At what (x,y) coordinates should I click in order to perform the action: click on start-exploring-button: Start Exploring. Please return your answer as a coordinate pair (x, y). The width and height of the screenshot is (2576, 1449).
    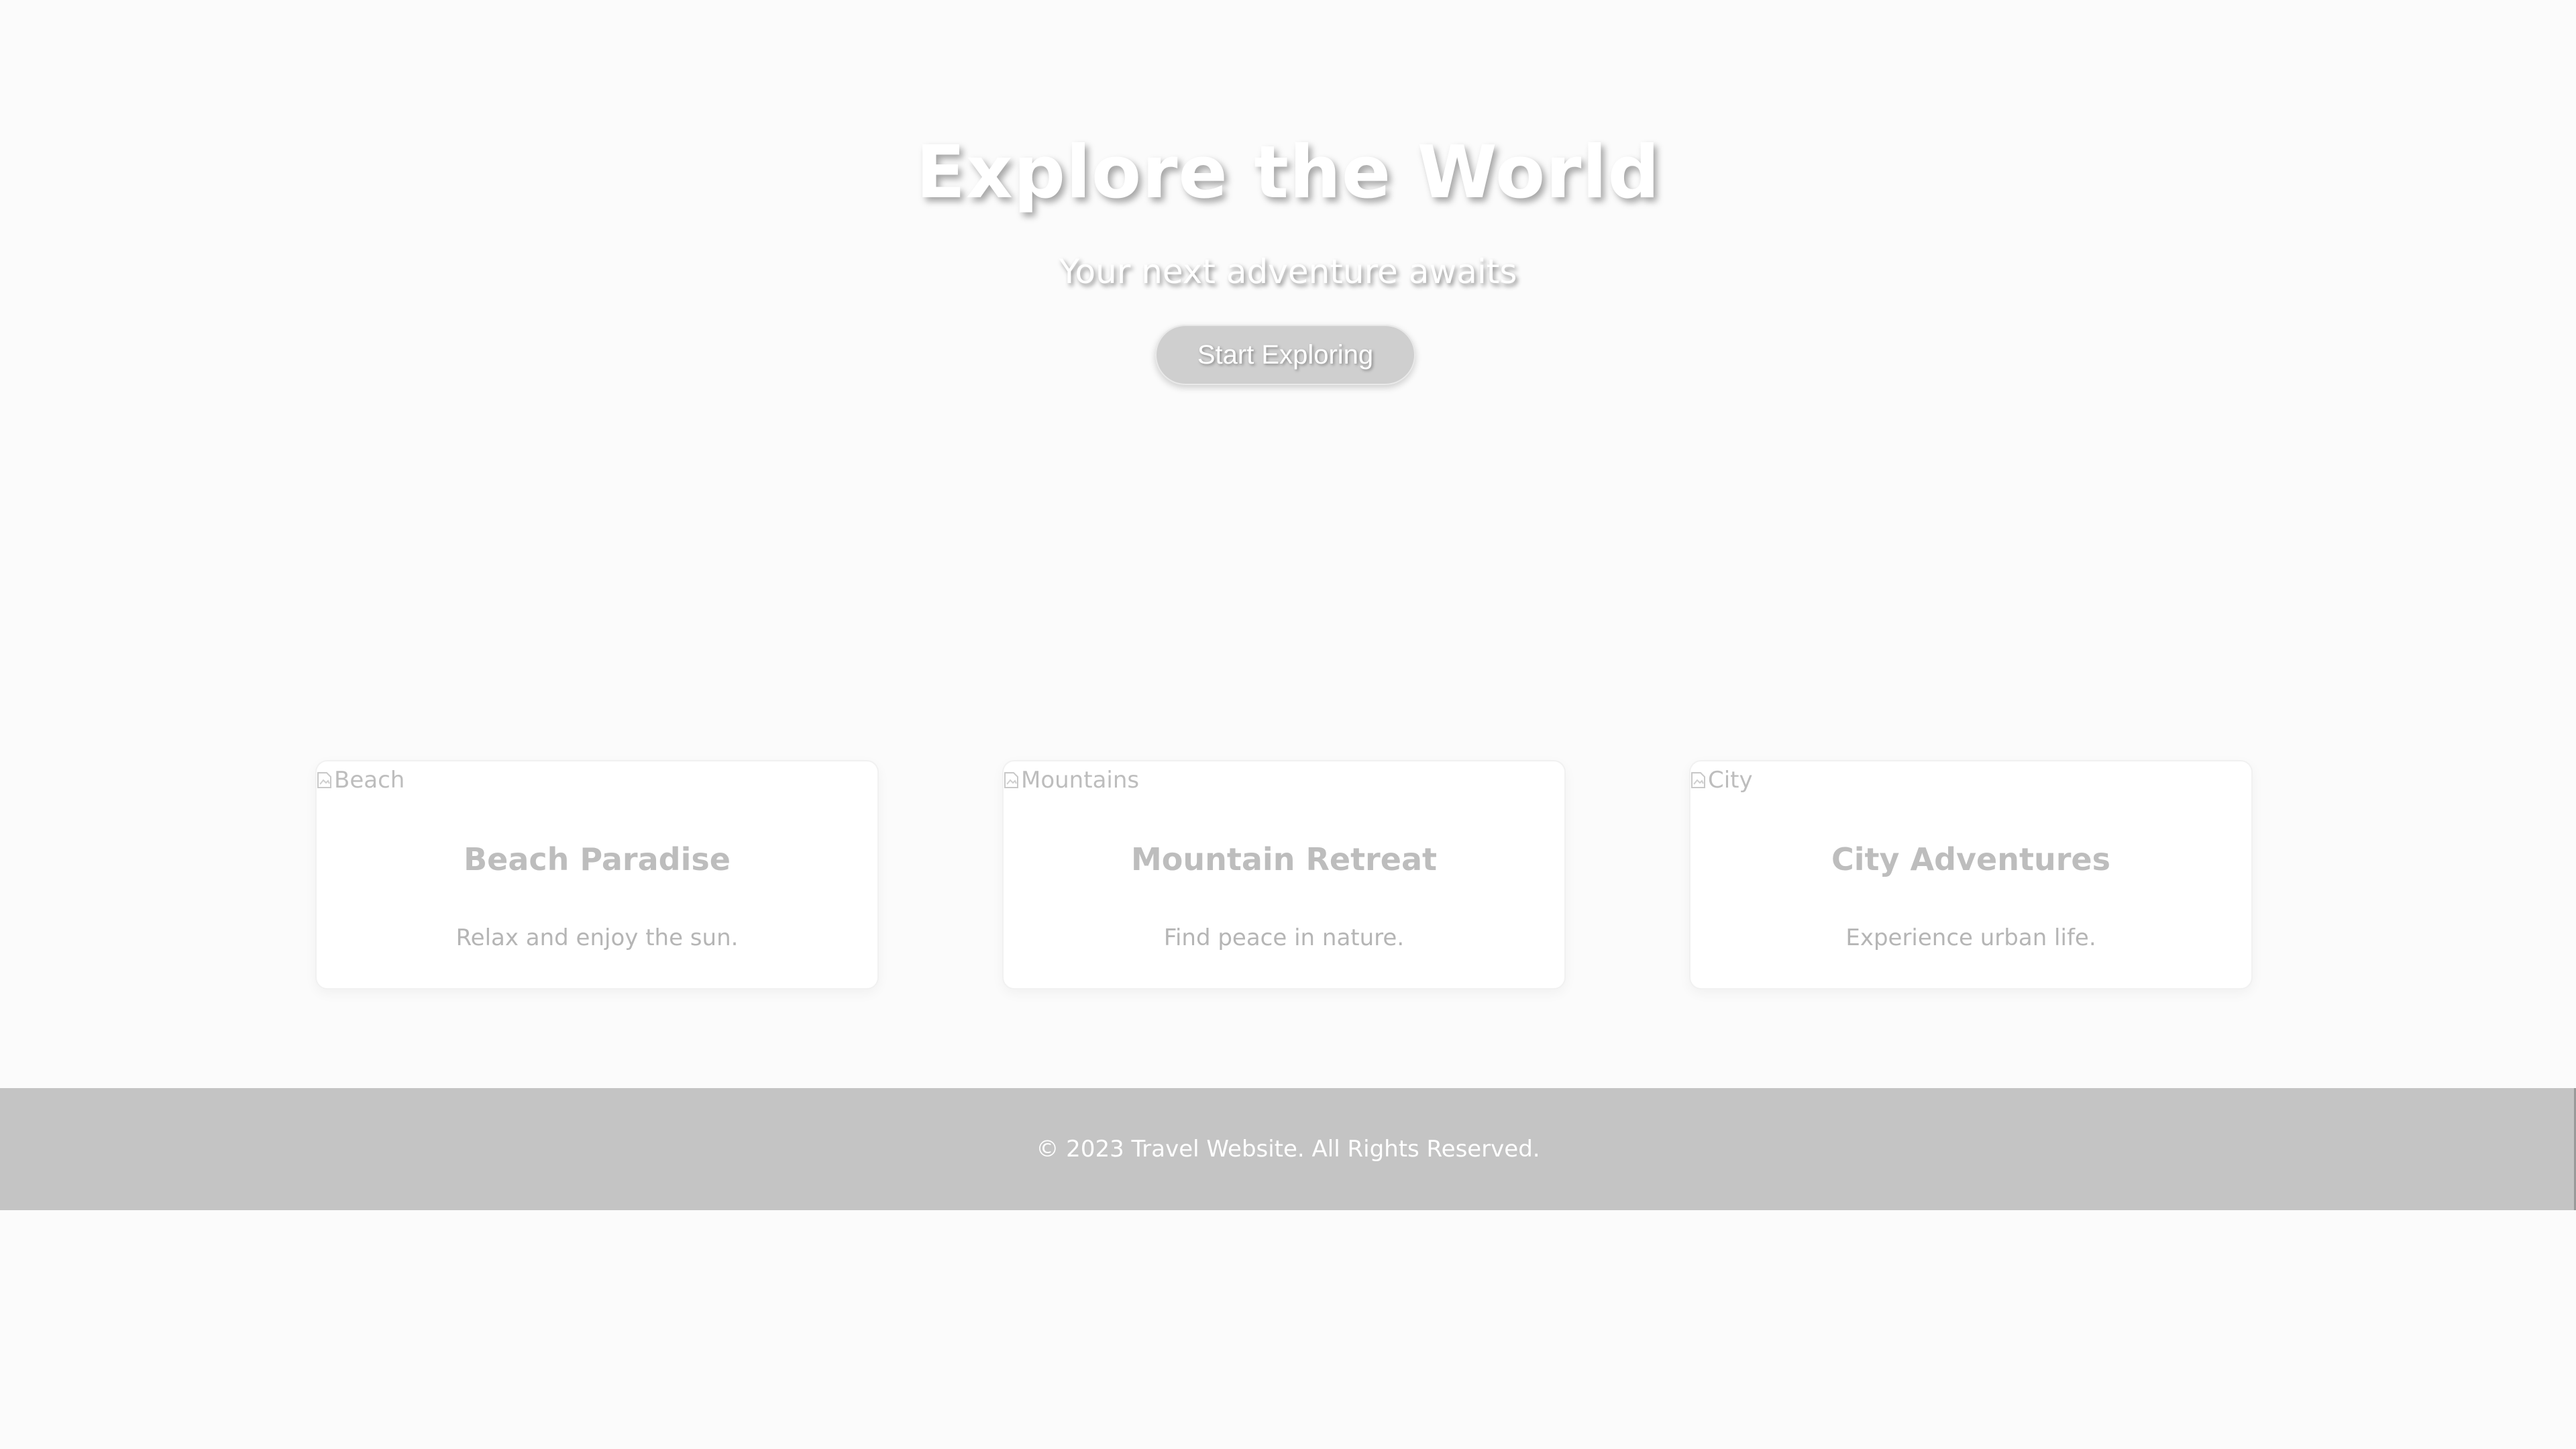
    Looking at the image, I should click on (1285, 355).